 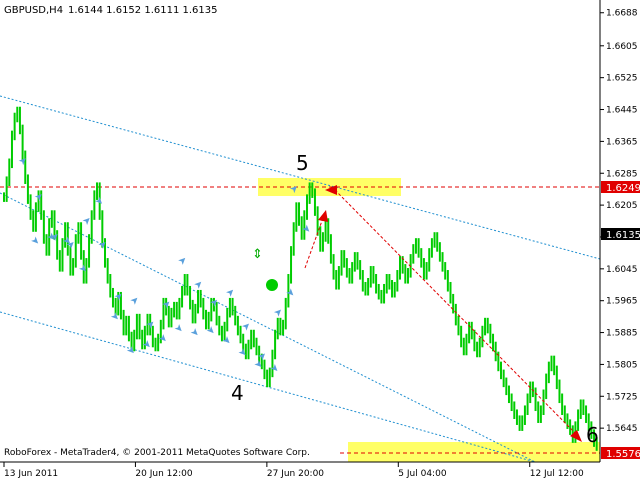 I want to click on symbol-label: GBPUSD,H4, so click(x=33, y=10).